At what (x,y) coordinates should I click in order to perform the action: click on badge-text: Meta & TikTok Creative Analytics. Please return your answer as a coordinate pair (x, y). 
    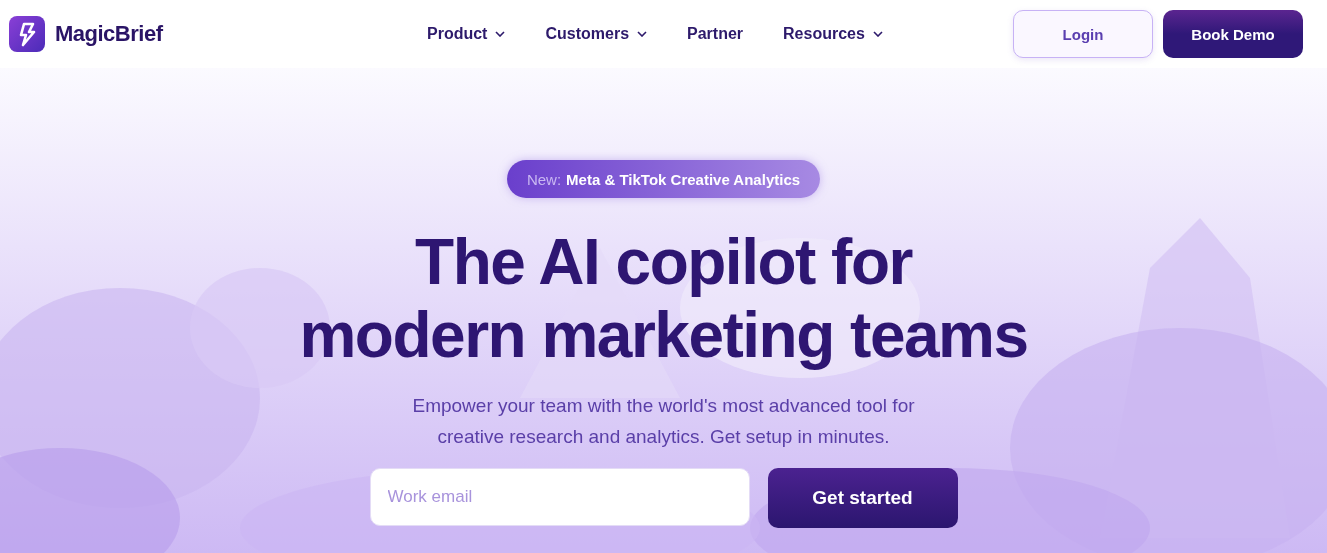
    Looking at the image, I should click on (683, 179).